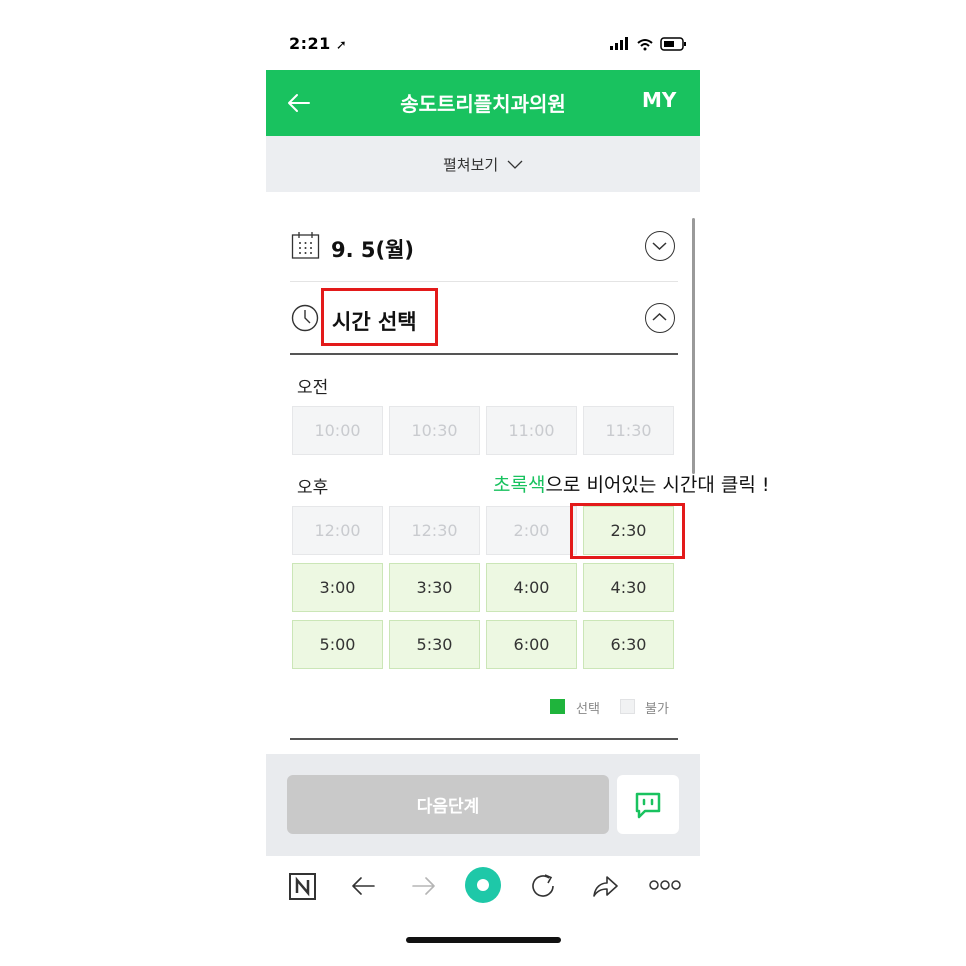 Image resolution: width=966 pixels, height=966 pixels. What do you see at coordinates (483, 104) in the screenshot?
I see `clinic-title: 송도트리플치과의원` at bounding box center [483, 104].